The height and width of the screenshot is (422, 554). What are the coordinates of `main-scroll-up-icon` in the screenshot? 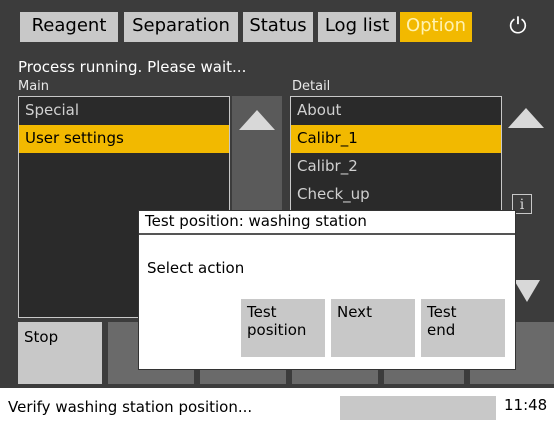 It's located at (257, 120).